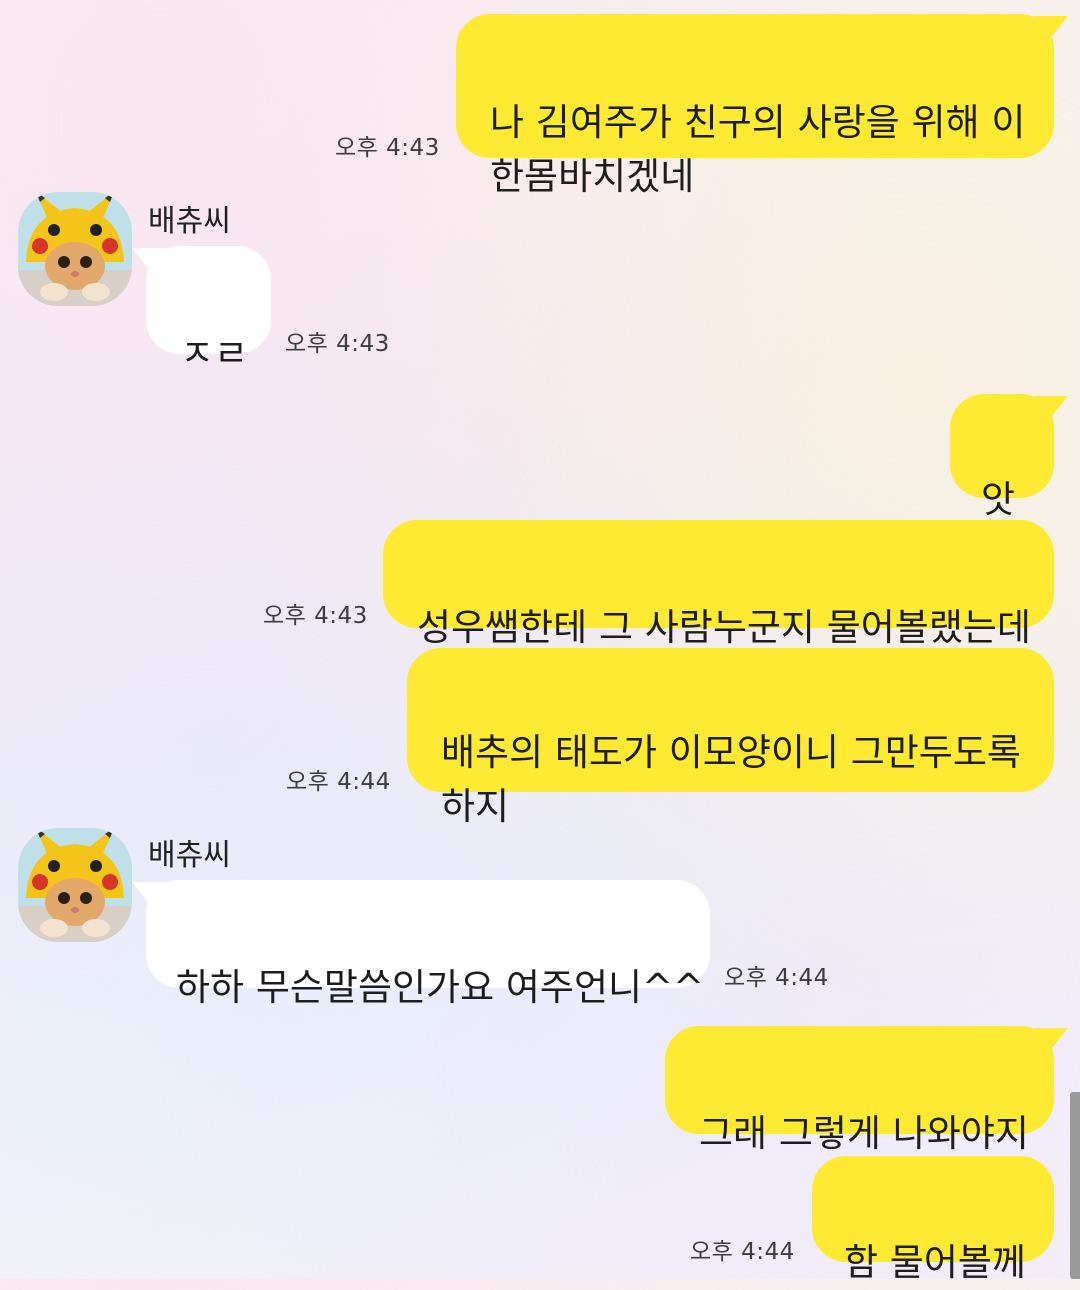 This screenshot has height=1290, width=1080. I want to click on message-text: 성우쌤한테 그 사람누군지 물어볼랬는데, so click(724, 627).